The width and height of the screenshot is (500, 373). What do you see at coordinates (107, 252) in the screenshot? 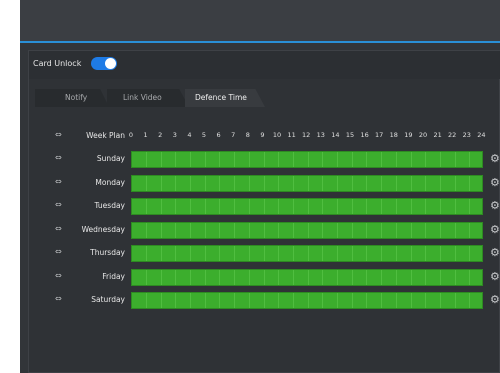
I see `day-label: Thursday` at bounding box center [107, 252].